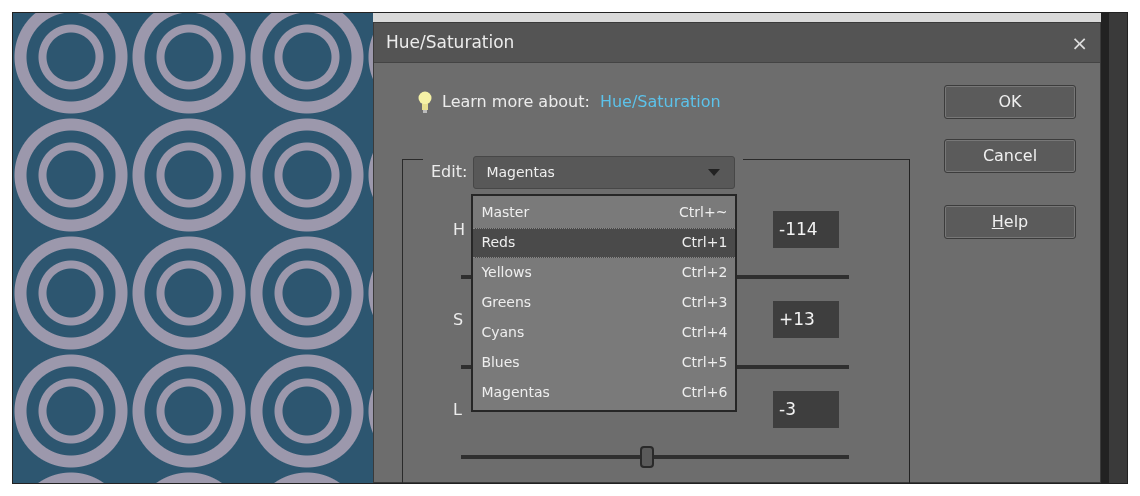 This screenshot has height=496, width=1140. I want to click on slider-label: L, so click(457, 409).